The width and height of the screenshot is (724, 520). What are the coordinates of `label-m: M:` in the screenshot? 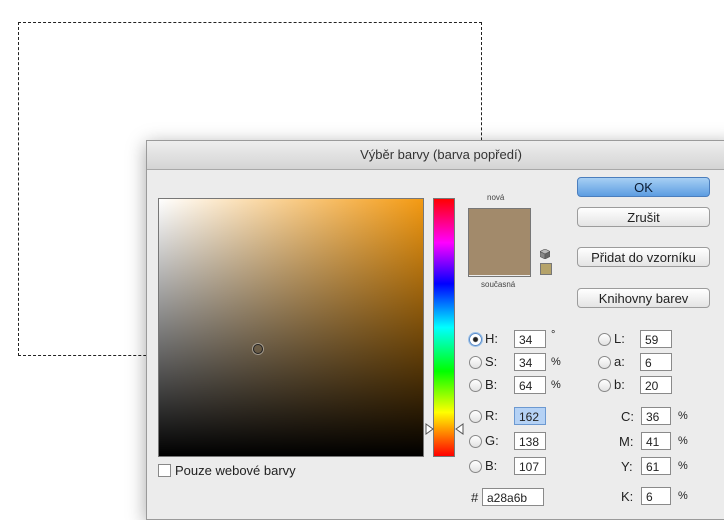 It's located at (626, 441).